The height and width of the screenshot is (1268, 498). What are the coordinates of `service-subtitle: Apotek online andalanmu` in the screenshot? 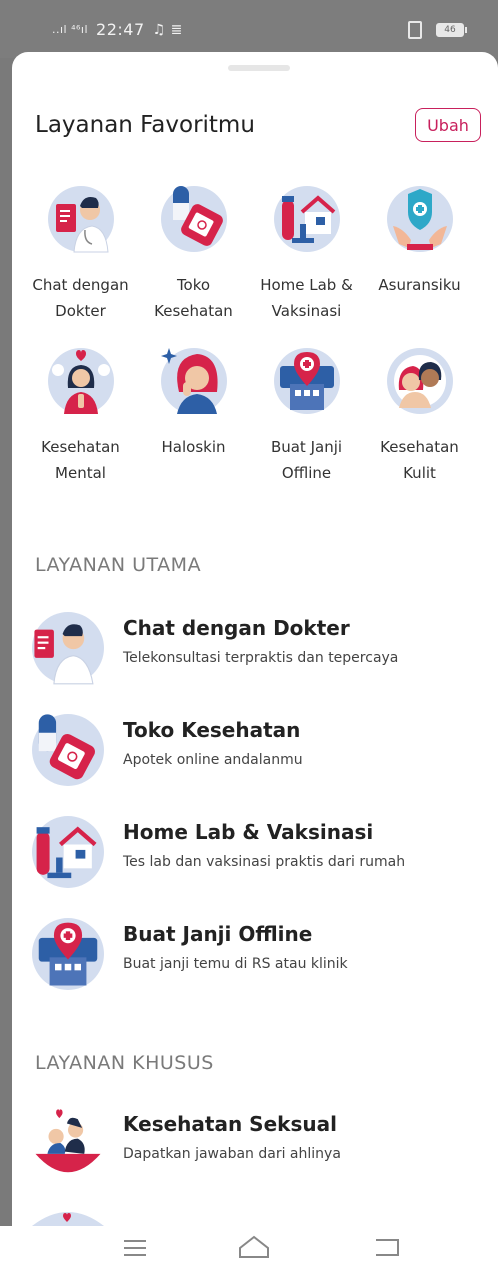 It's located at (213, 760).